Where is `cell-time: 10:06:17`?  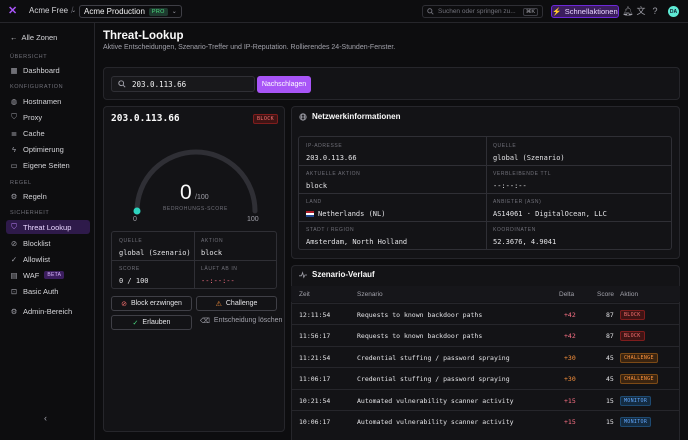
cell-time: 10:06:17 is located at coordinates (315, 422).